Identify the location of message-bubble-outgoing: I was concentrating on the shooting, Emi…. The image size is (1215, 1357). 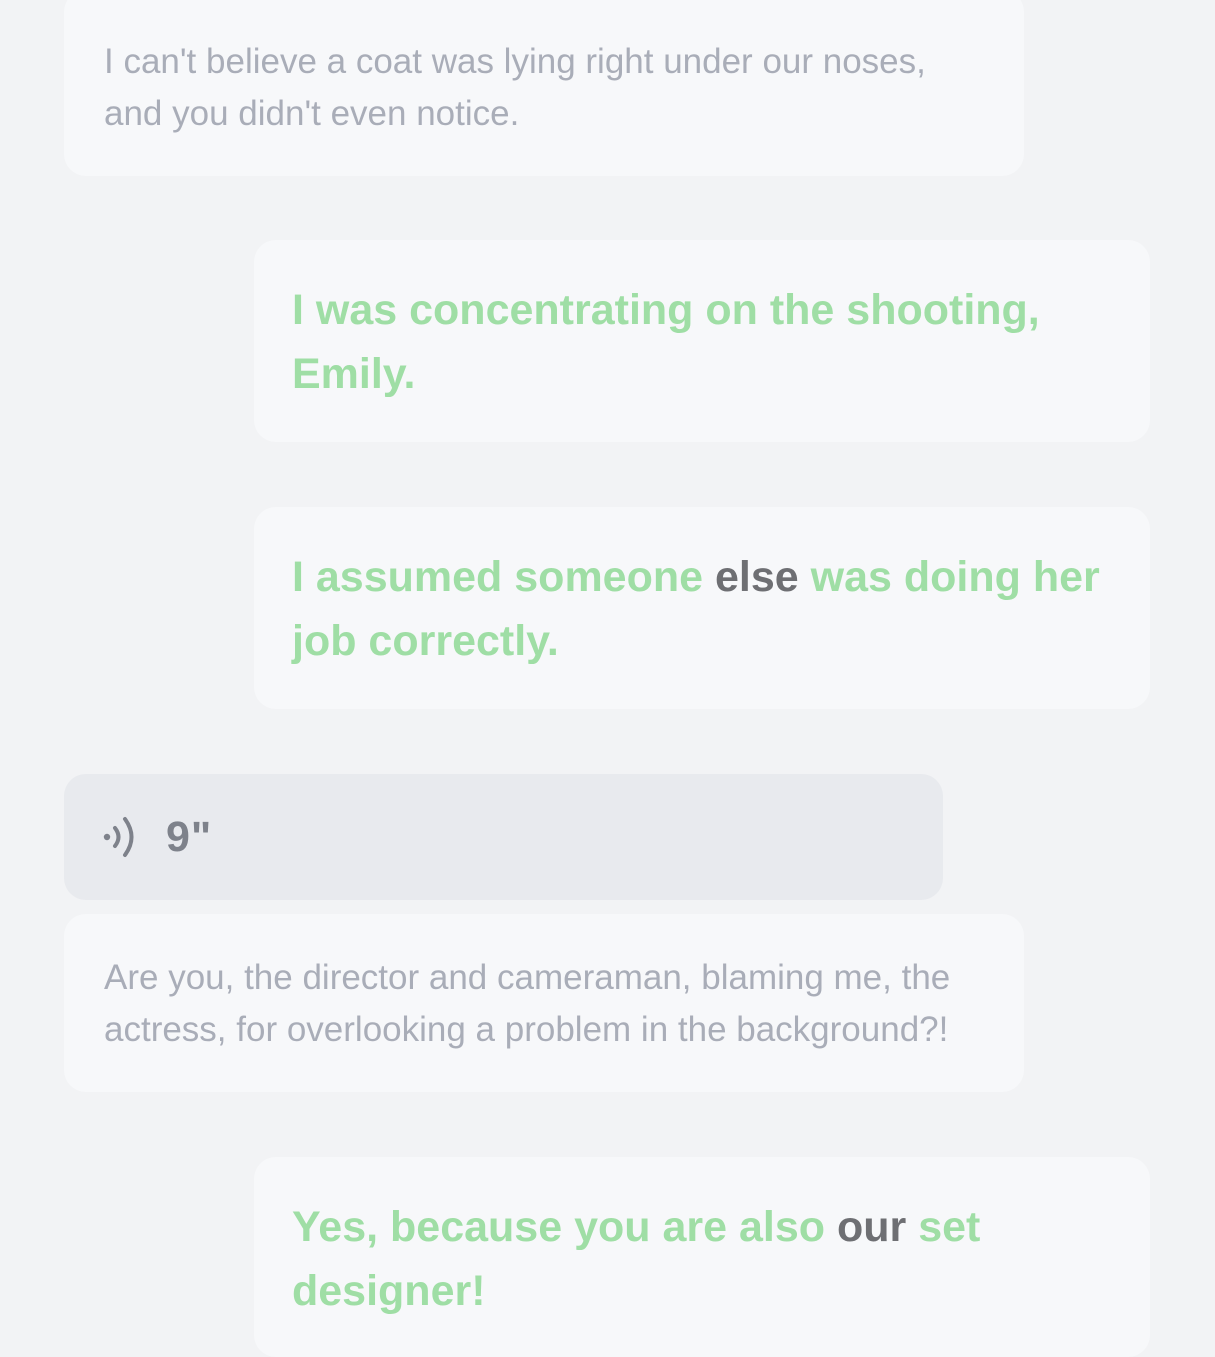
(702, 341).